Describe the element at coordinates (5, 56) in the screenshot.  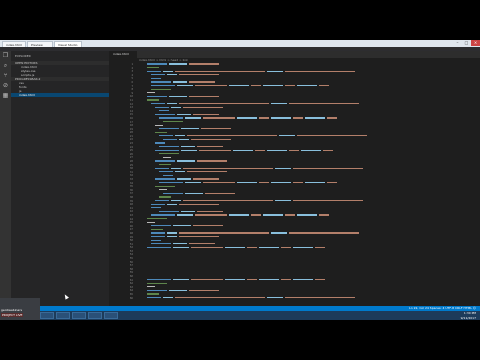
I see `explorer-icon: ❐` at that location.